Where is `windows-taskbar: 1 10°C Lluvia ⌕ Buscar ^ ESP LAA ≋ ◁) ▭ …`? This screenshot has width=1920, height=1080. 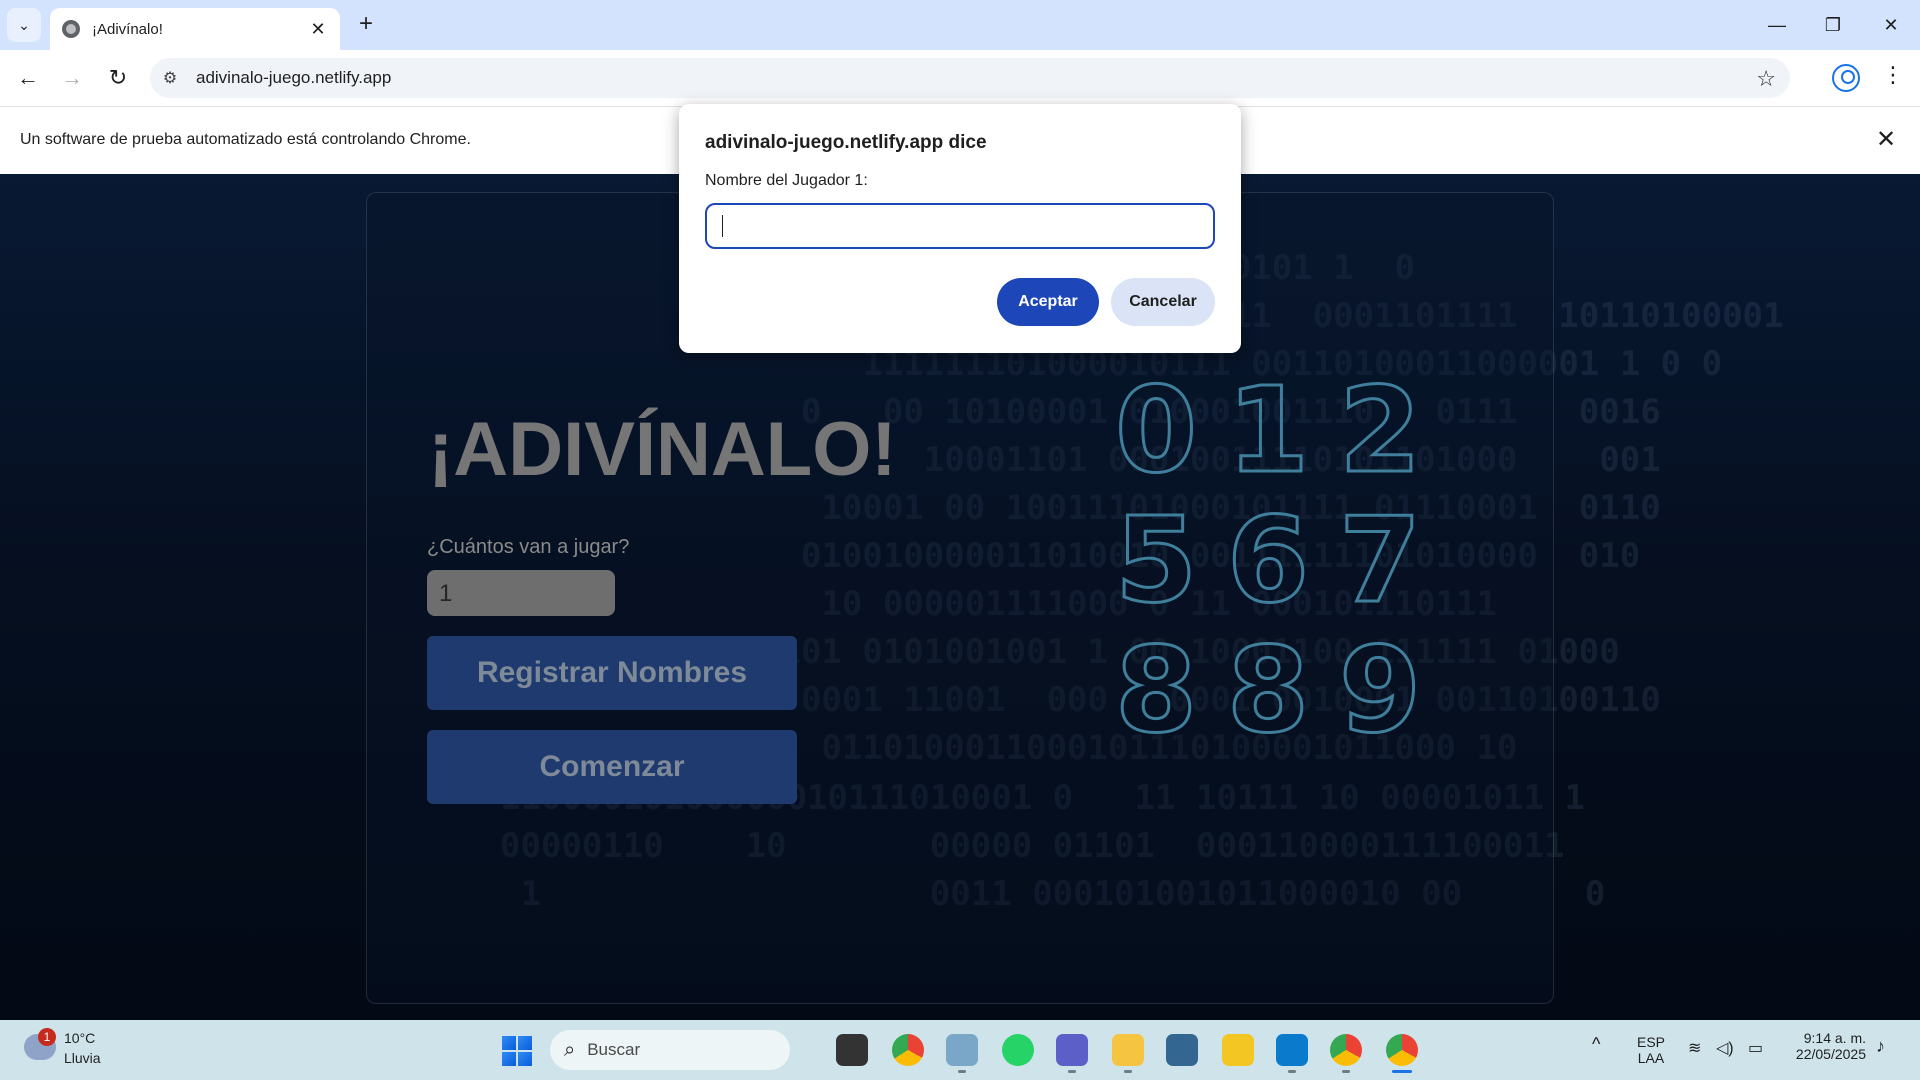
windows-taskbar: 1 10°C Lluvia ⌕ Buscar ^ ESP LAA ≋ ◁) ▭ … is located at coordinates (960, 1050).